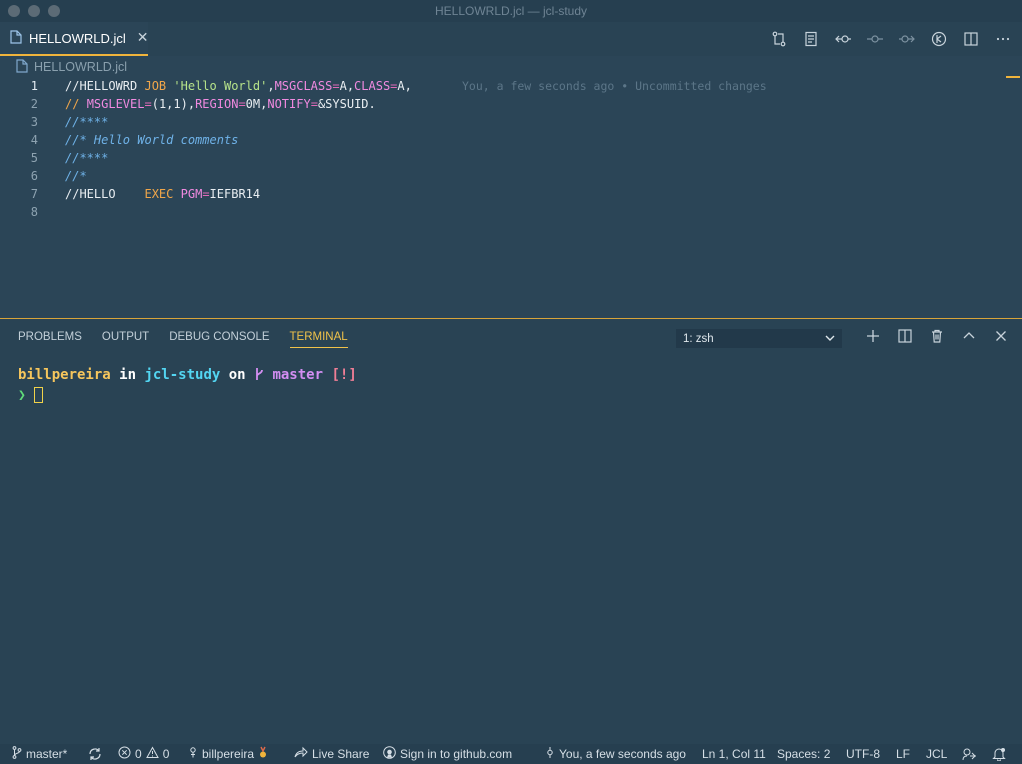  I want to click on close-window-button, so click(14, 11).